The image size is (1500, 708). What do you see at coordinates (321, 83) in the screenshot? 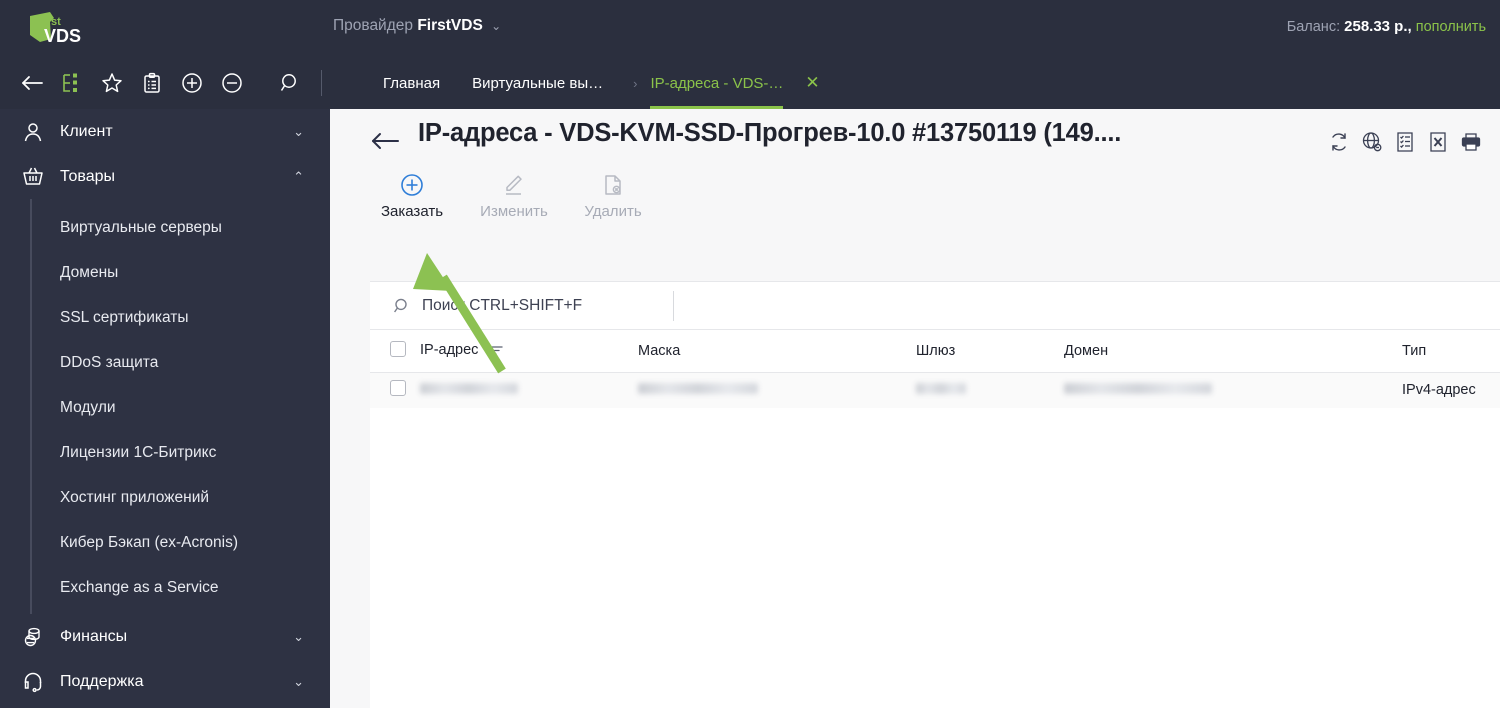
I see `toolbar-divider` at bounding box center [321, 83].